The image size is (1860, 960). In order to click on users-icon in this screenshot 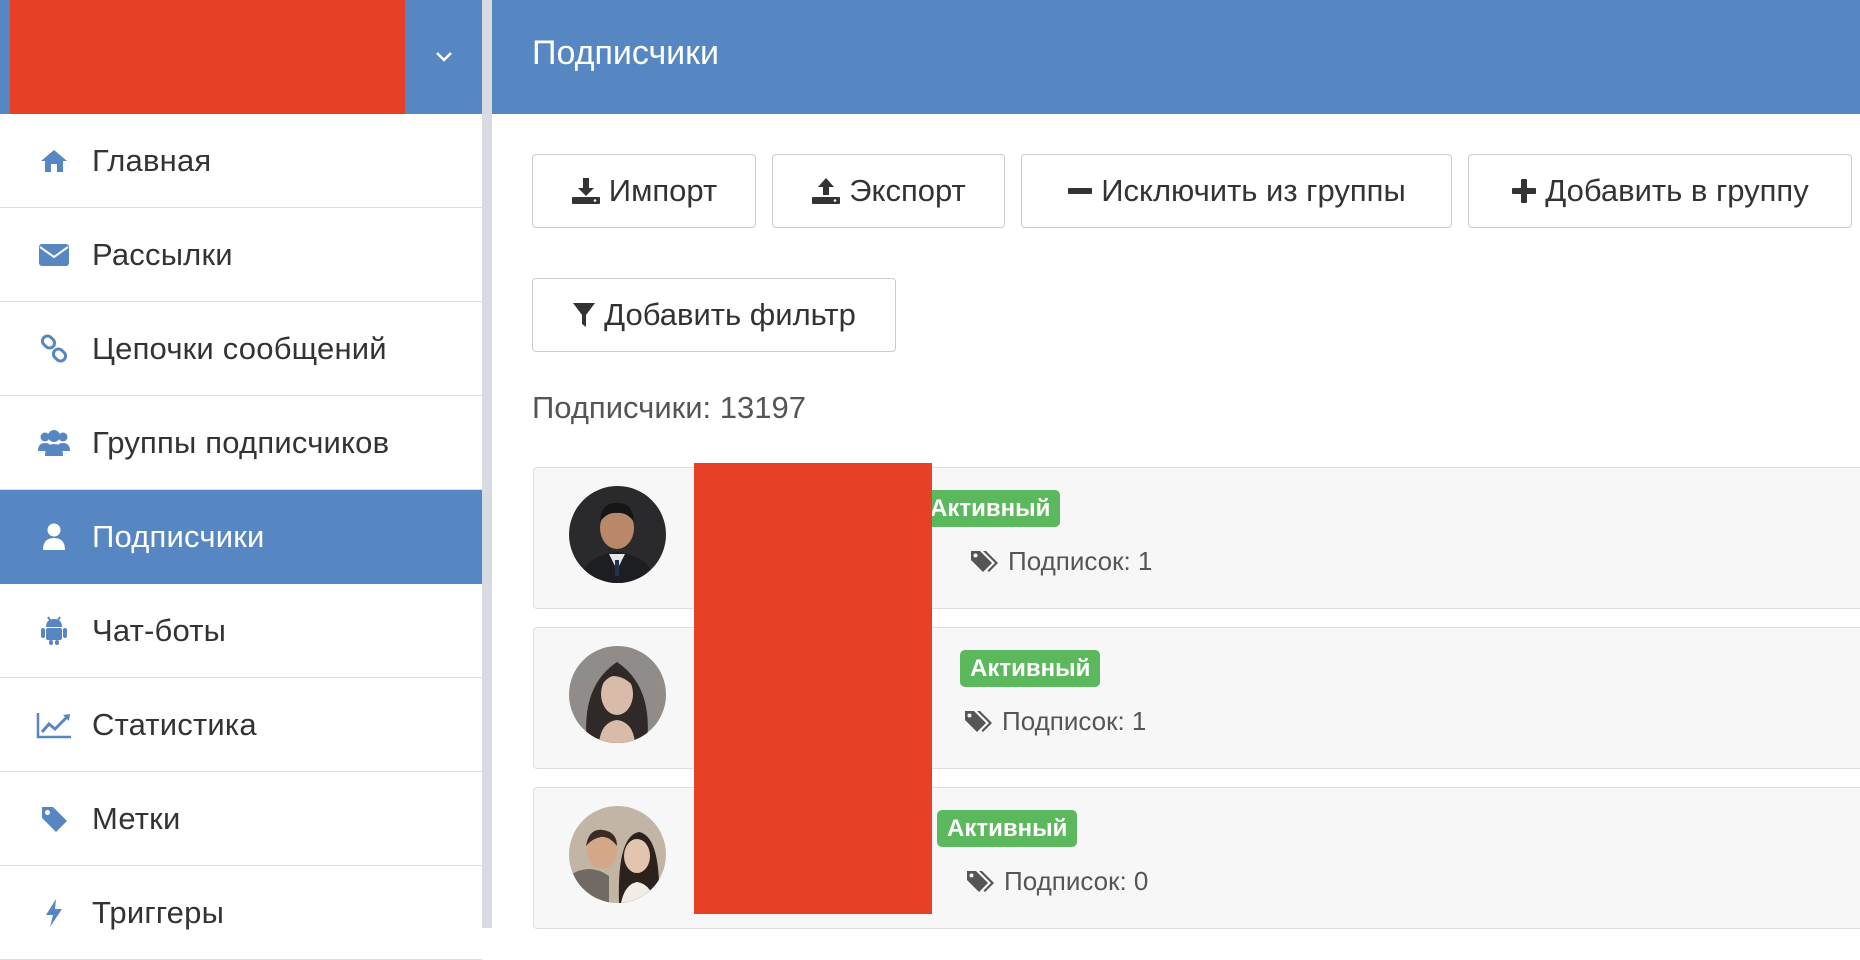, I will do `click(54, 443)`.